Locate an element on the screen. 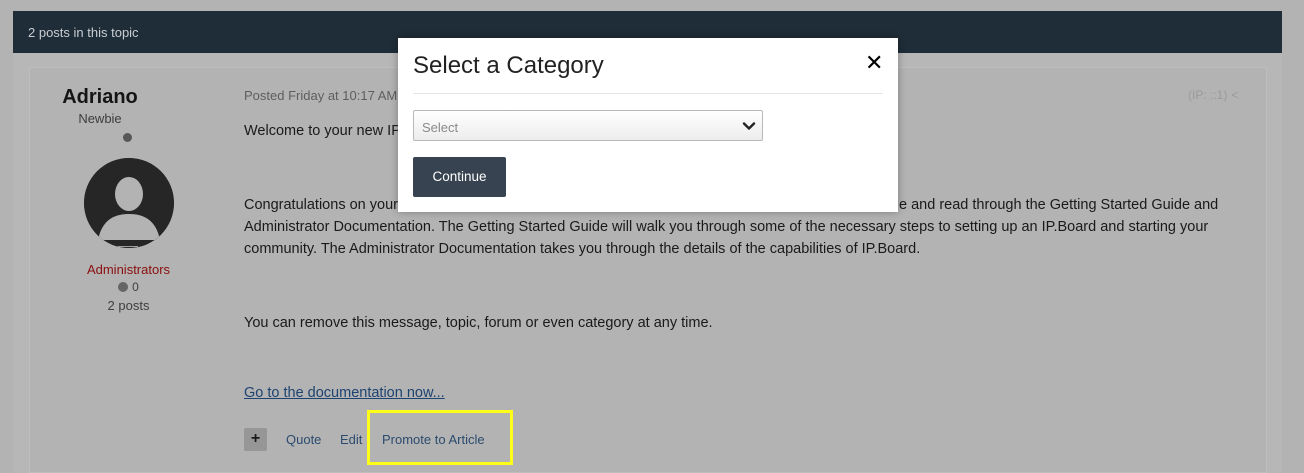  author-group: Administrators is located at coordinates (128, 269).